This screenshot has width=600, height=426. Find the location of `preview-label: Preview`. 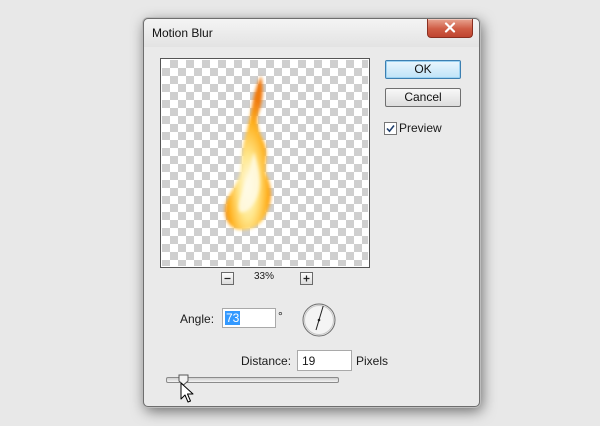

preview-label: Preview is located at coordinates (420, 128).